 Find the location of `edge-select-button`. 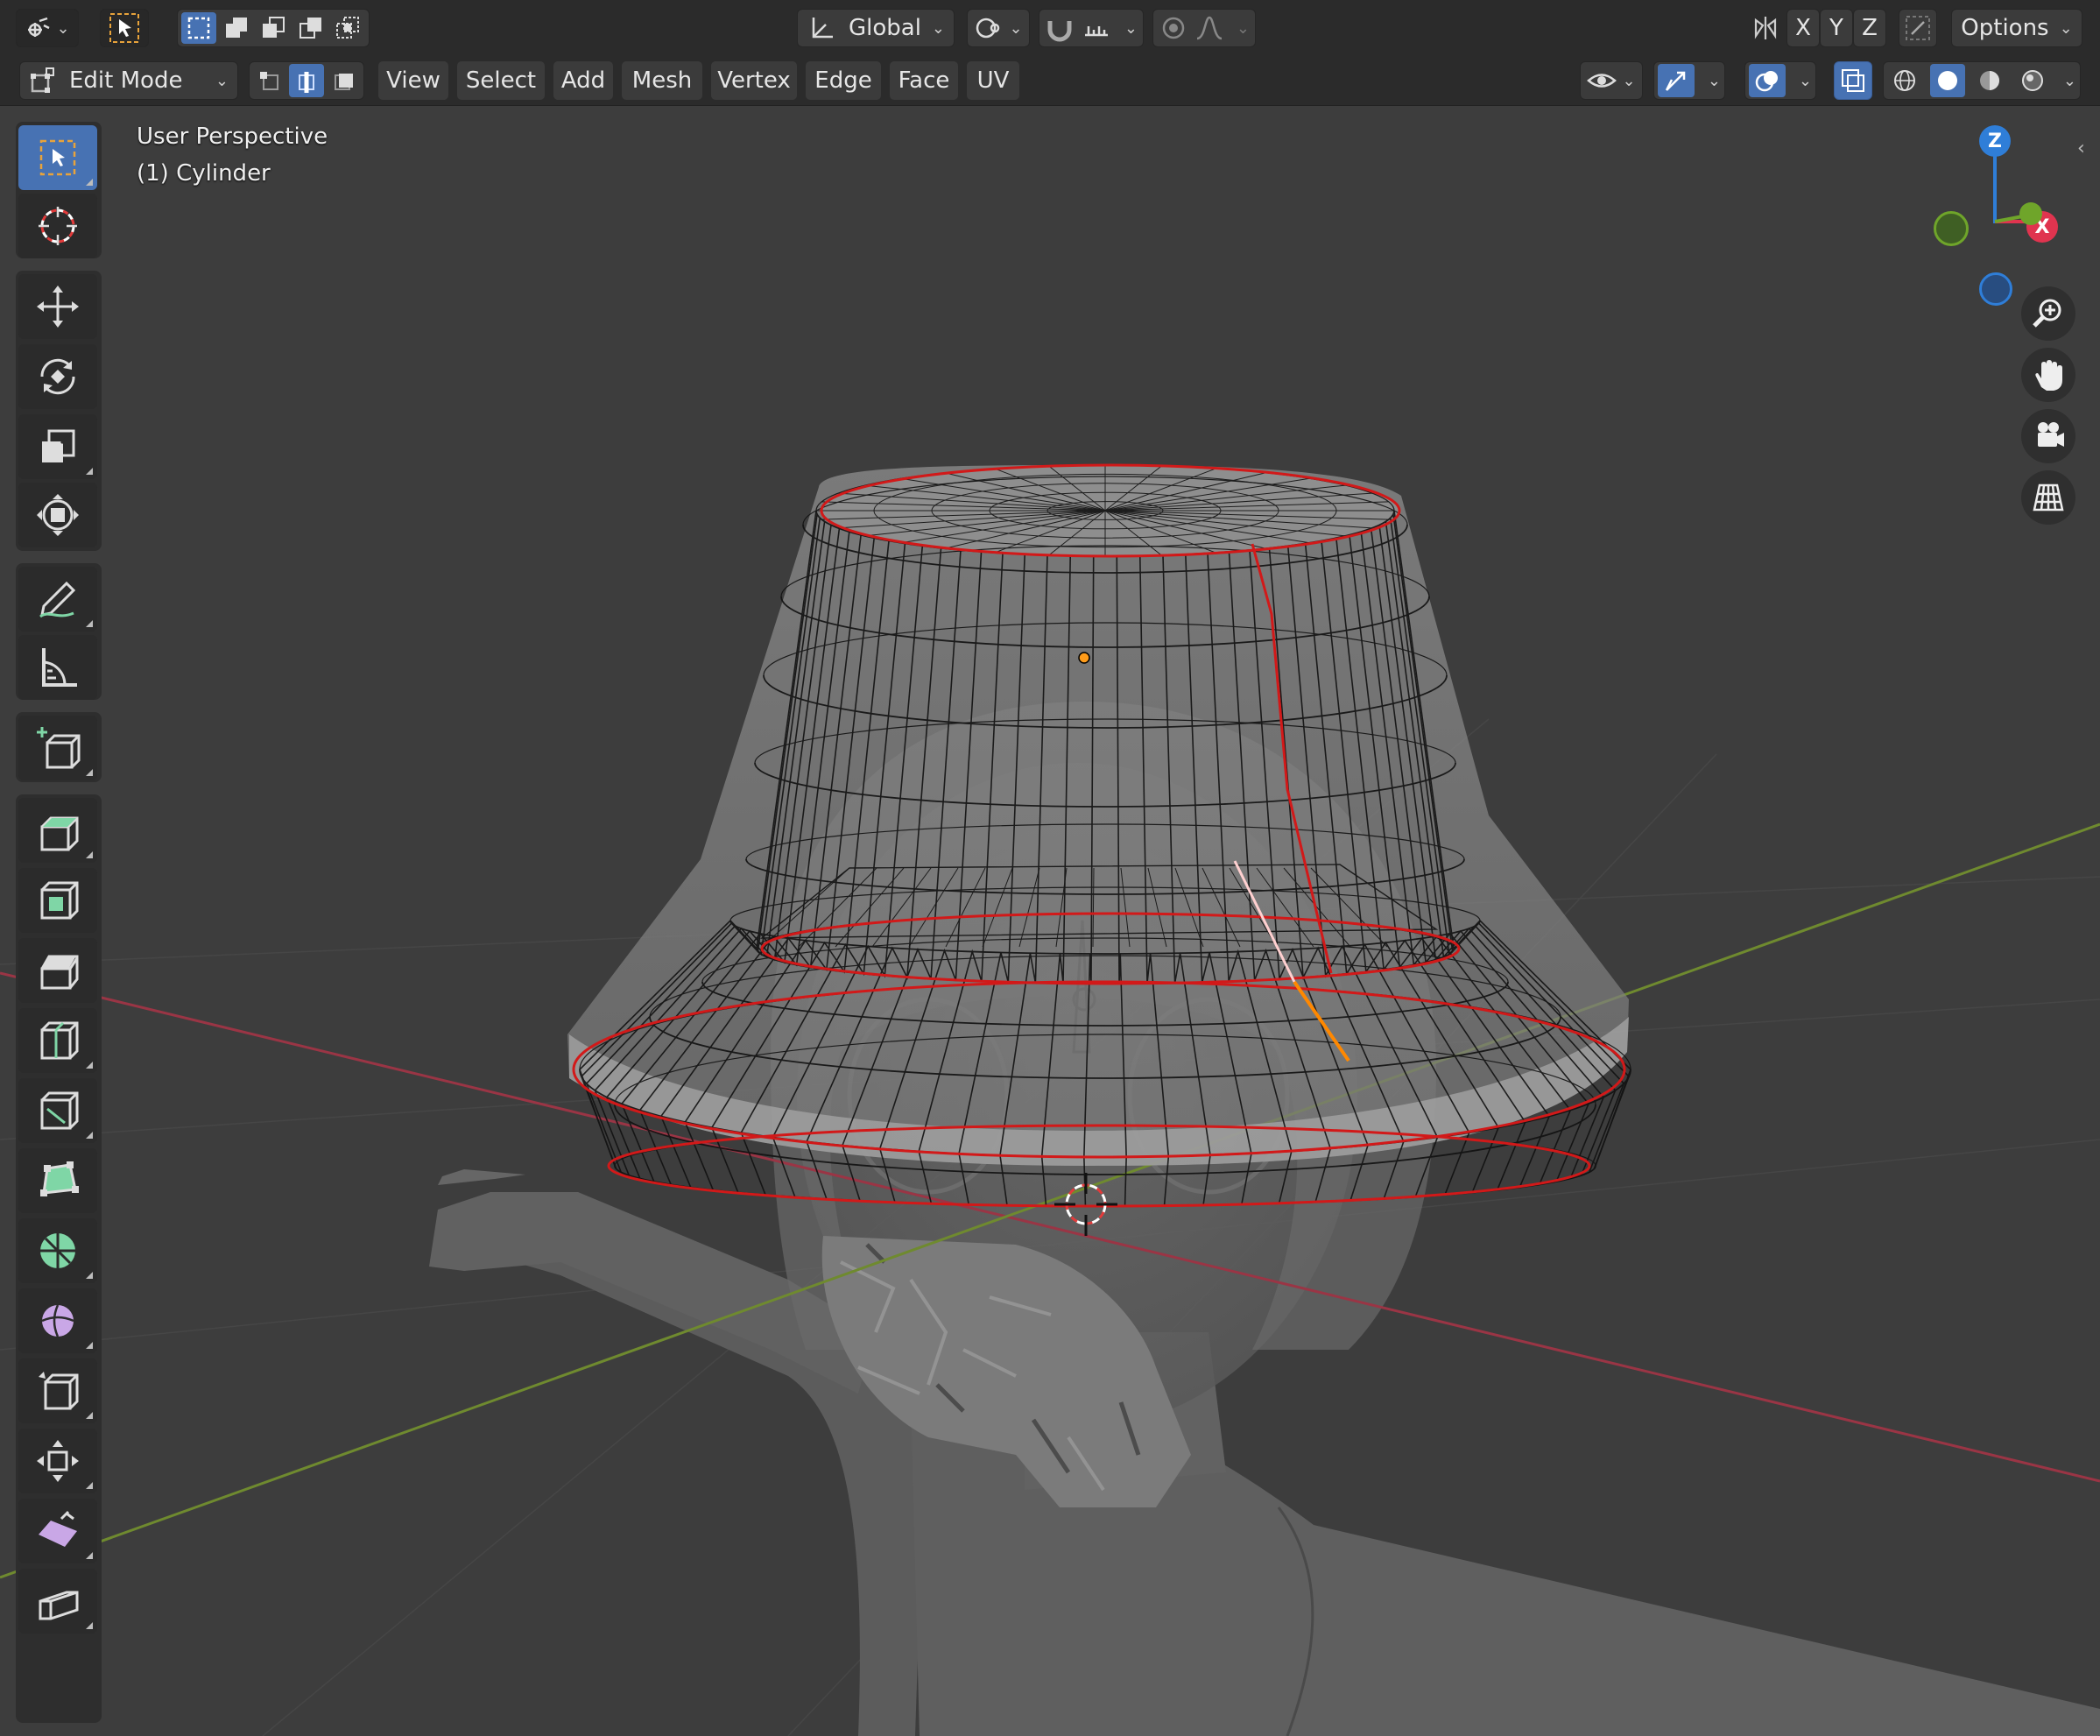

edge-select-button is located at coordinates (306, 80).